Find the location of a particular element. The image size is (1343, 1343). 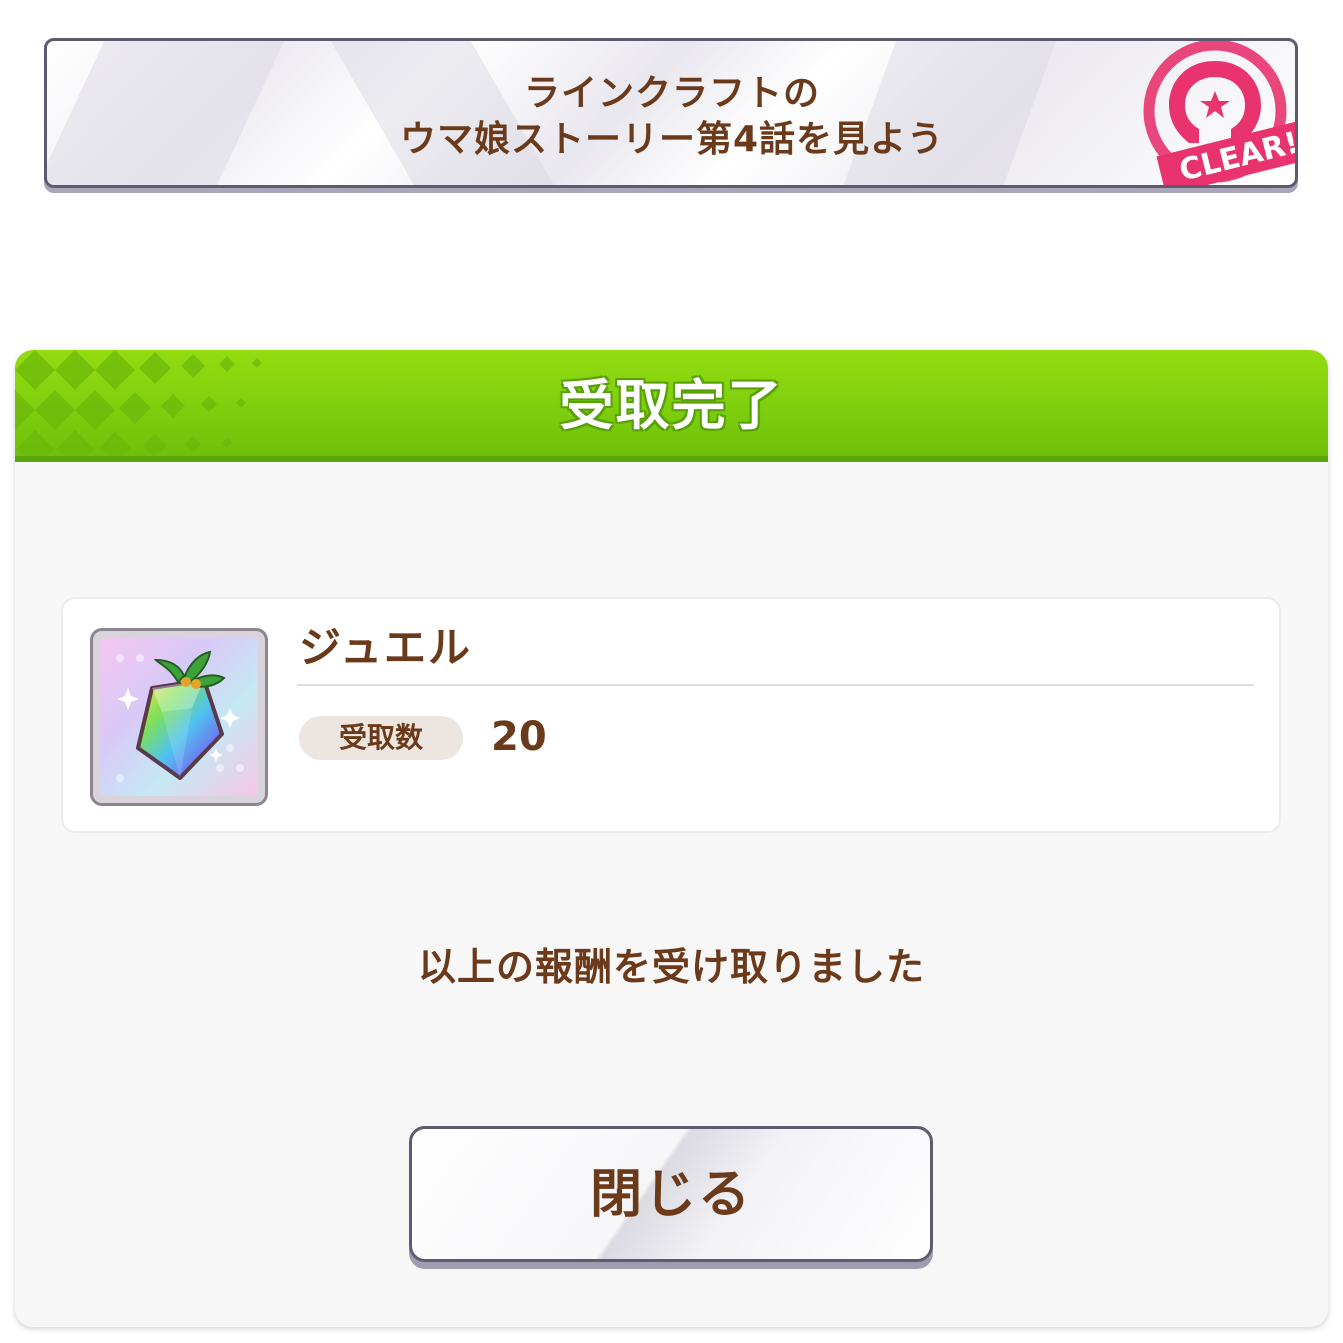

dialog-header: 受取完了 is located at coordinates (671, 406).